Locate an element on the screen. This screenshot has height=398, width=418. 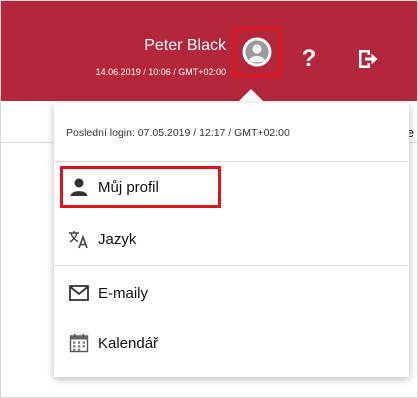
dropdown-caret is located at coordinates (251, 96).